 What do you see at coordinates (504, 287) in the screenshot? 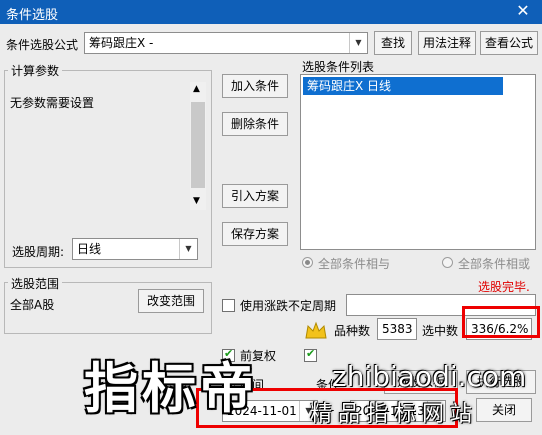
I see `status-text: 选股完毕.` at bounding box center [504, 287].